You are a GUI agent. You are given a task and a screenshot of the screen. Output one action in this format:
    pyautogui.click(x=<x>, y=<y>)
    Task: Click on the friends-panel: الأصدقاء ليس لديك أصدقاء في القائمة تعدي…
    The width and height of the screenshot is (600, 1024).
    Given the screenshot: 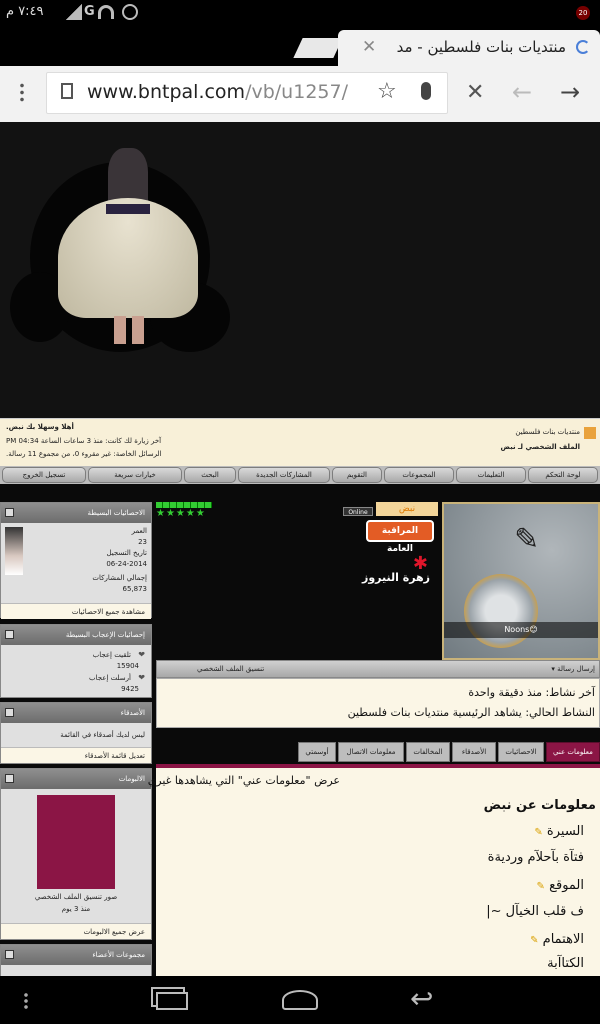 What is the action you would take?
    pyautogui.click(x=76, y=733)
    